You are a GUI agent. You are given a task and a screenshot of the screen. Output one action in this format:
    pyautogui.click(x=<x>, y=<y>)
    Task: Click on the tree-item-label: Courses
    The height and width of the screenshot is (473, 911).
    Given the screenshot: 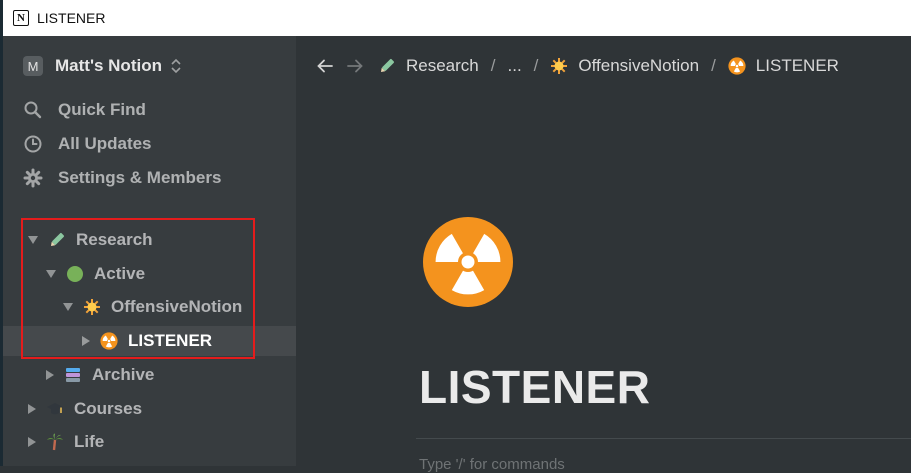 What is the action you would take?
    pyautogui.click(x=108, y=408)
    